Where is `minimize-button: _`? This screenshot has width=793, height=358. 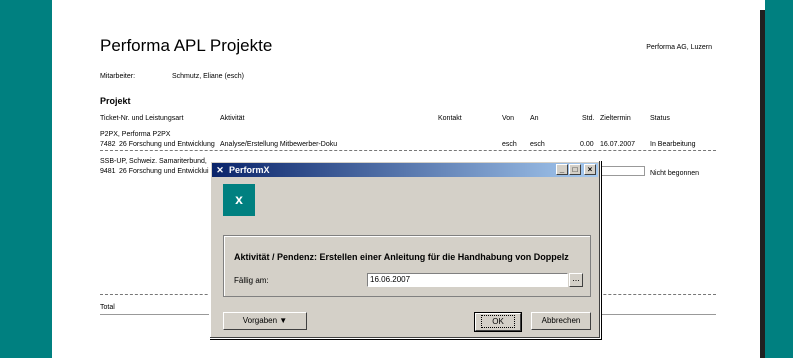
minimize-button: _ is located at coordinates (562, 169).